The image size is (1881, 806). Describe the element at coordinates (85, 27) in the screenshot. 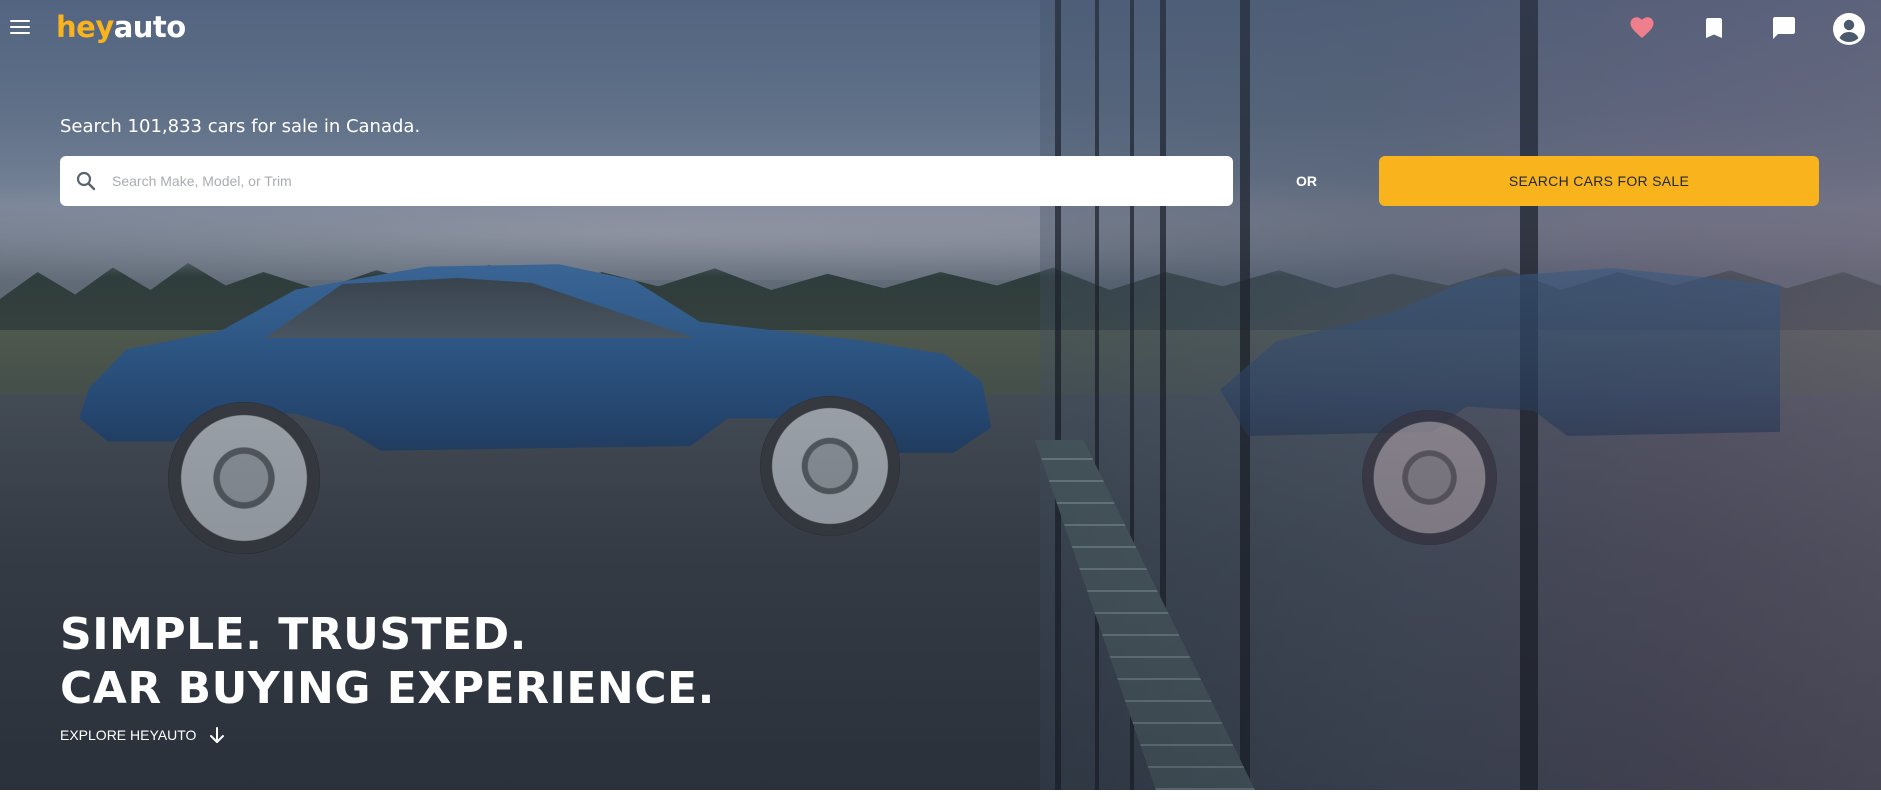

I see `logo-text-hey: hey` at that location.